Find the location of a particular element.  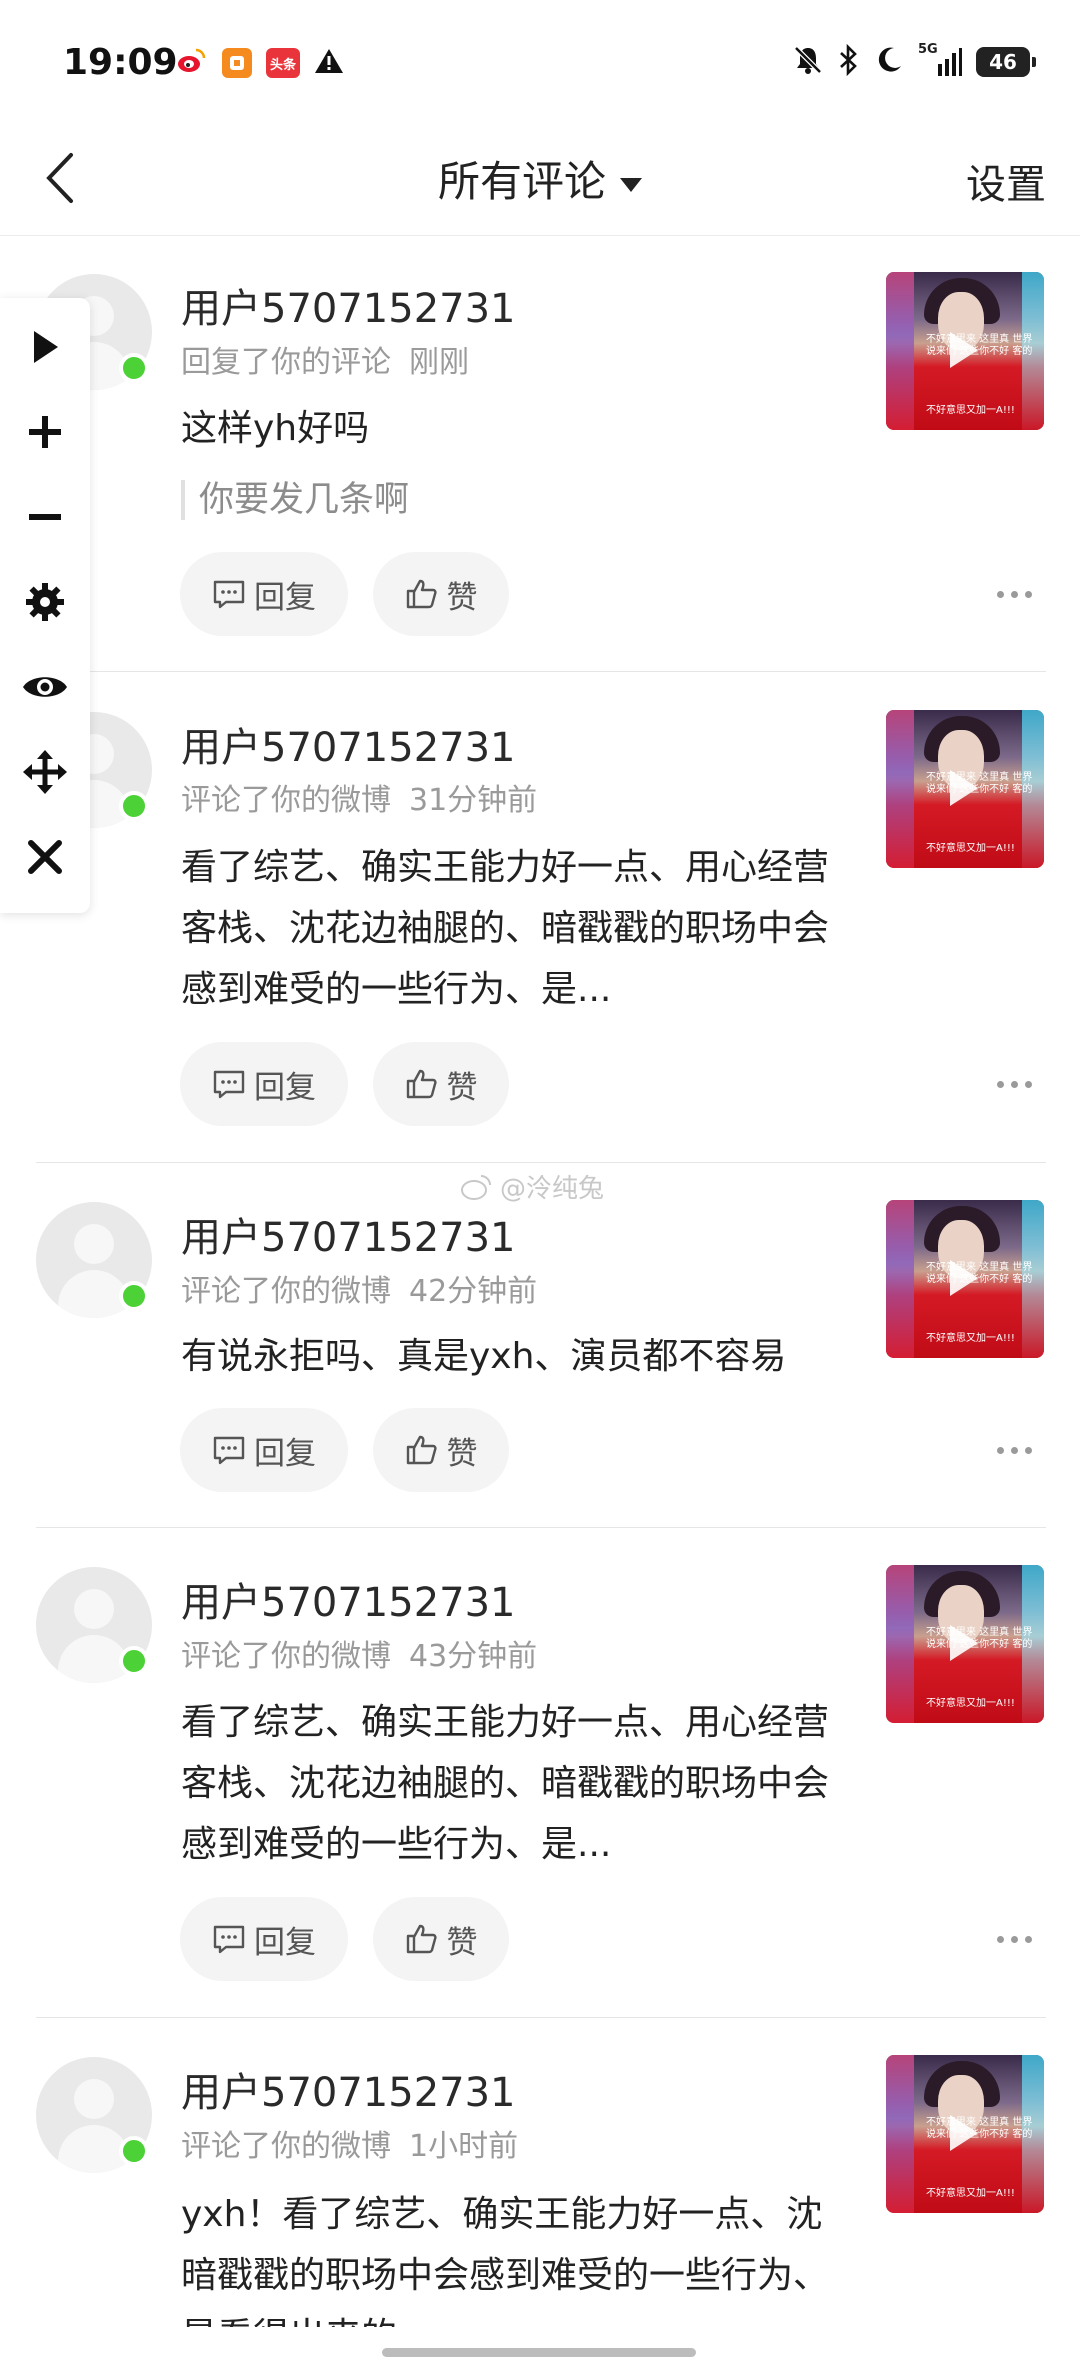

filter-dropdown: 所有评论 is located at coordinates (540, 178).